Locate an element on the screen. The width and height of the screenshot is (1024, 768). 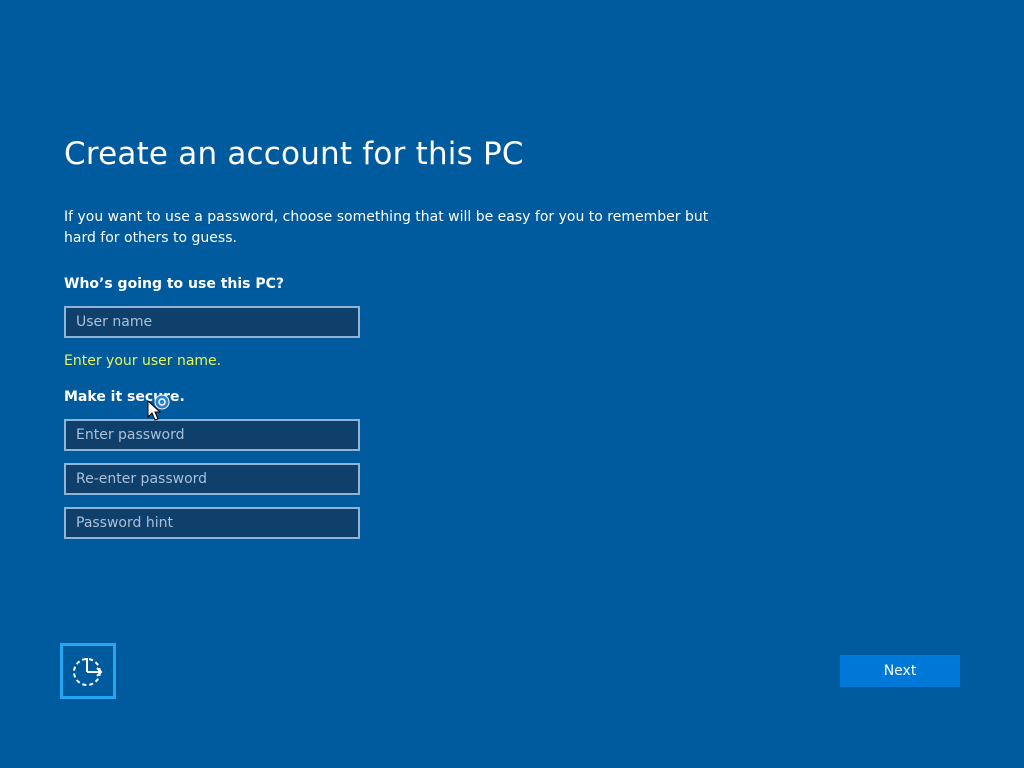
username-field is located at coordinates (212, 322).